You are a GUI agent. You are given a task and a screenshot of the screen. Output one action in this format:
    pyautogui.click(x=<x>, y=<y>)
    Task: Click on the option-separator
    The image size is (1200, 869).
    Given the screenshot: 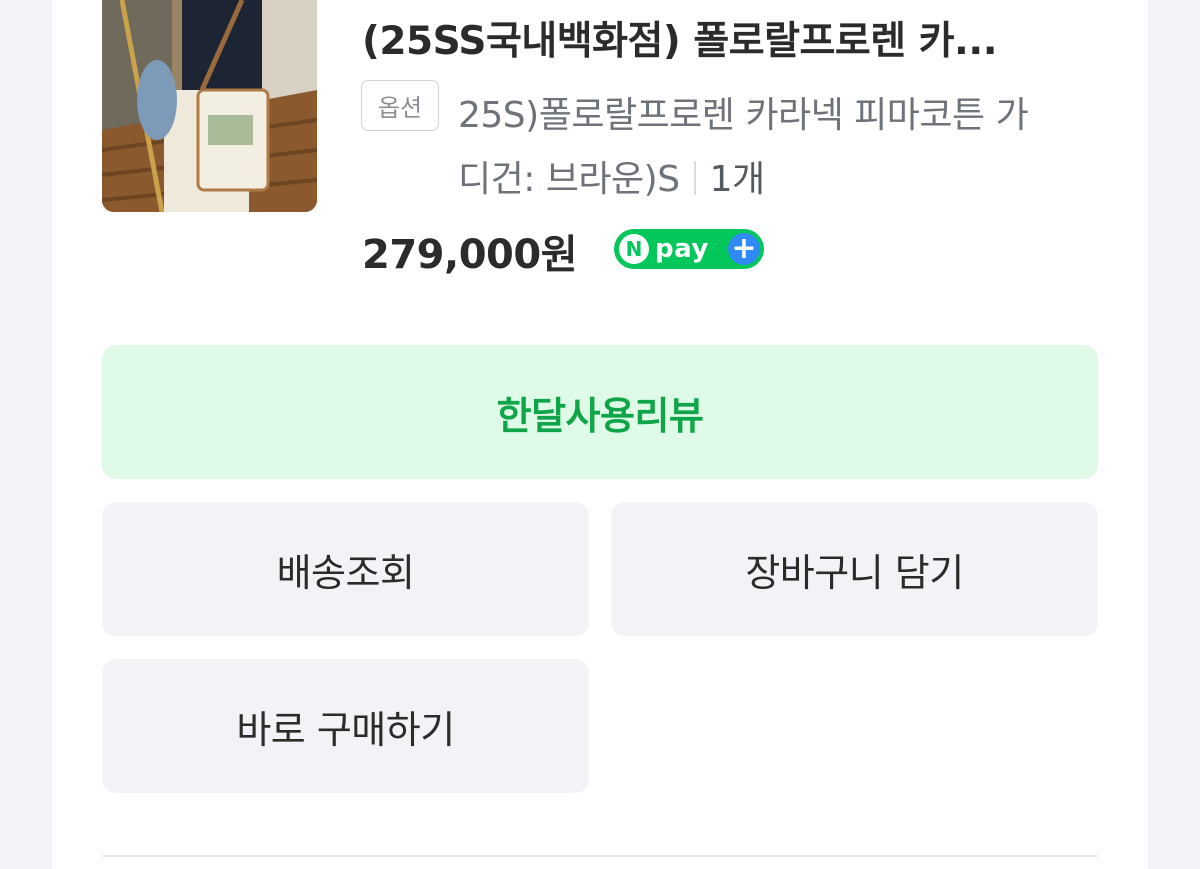 What is the action you would take?
    pyautogui.click(x=694, y=178)
    